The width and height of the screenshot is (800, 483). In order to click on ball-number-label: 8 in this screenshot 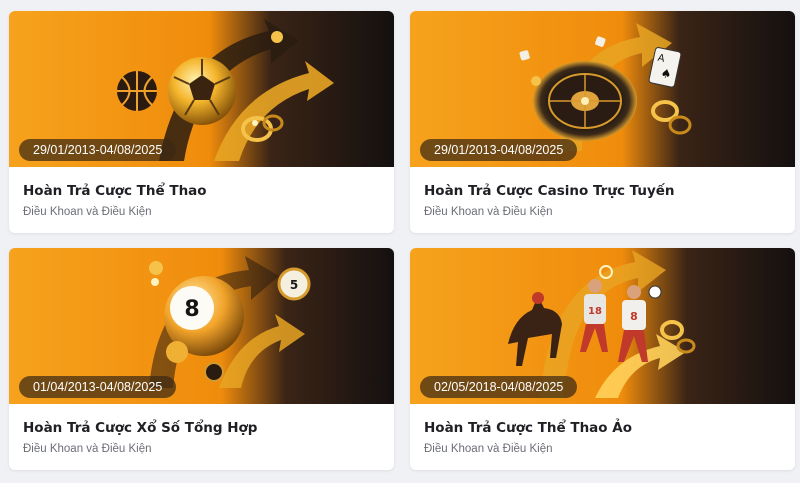, I will do `click(191, 309)`.